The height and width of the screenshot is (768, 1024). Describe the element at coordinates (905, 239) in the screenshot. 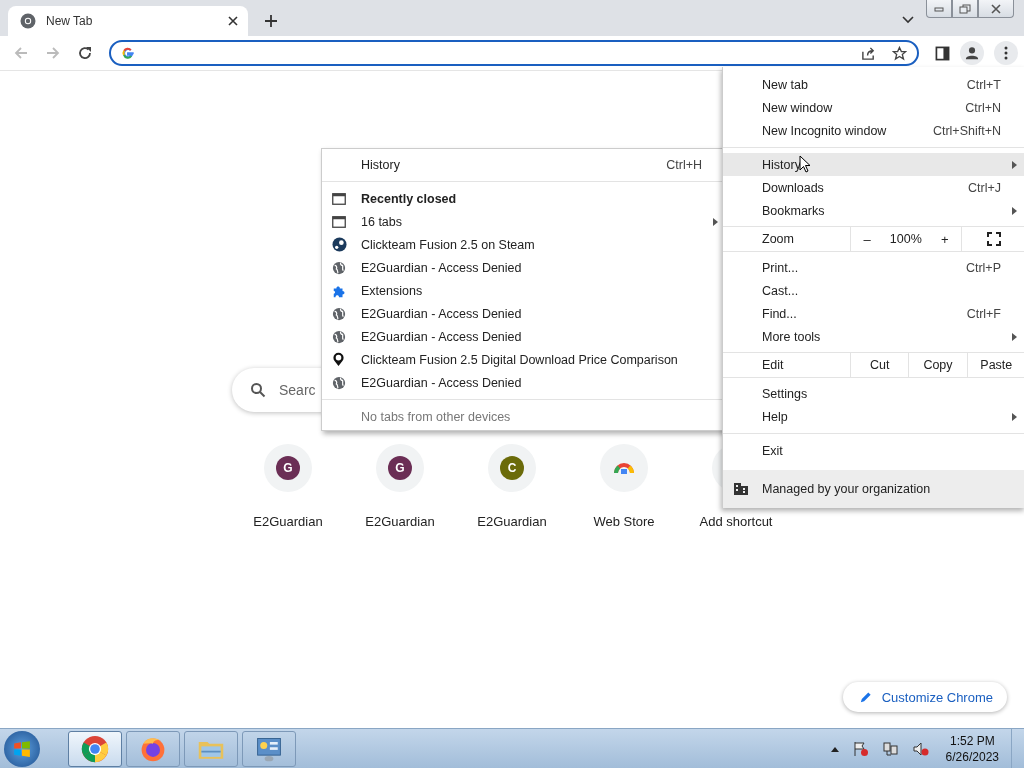

I see `zoom-level: 100%` at that location.